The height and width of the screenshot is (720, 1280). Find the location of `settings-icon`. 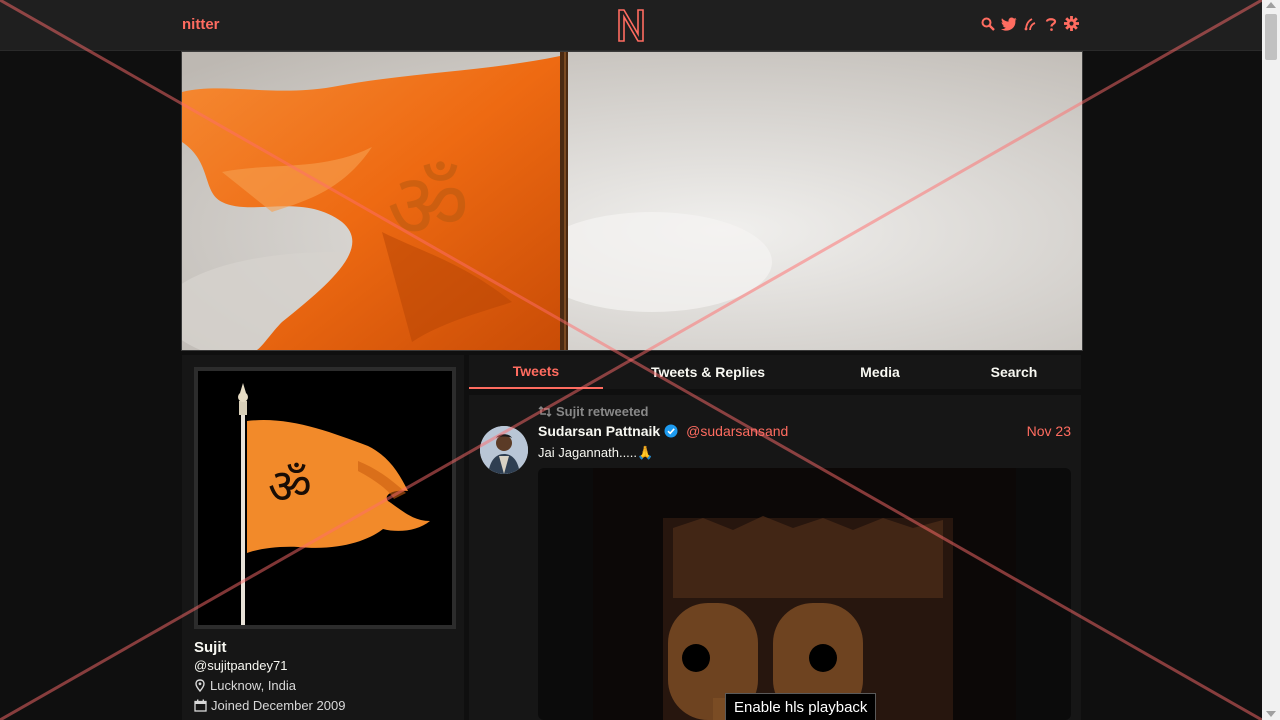

settings-icon is located at coordinates (1071, 23).